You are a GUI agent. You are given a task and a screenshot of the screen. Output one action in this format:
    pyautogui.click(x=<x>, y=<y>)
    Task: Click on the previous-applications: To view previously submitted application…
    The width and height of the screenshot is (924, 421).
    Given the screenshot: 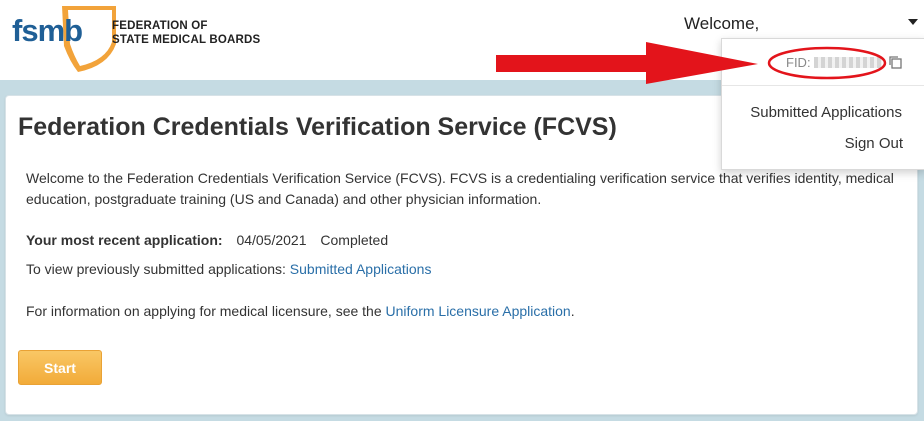 What is the action you would take?
    pyautogui.click(x=229, y=269)
    